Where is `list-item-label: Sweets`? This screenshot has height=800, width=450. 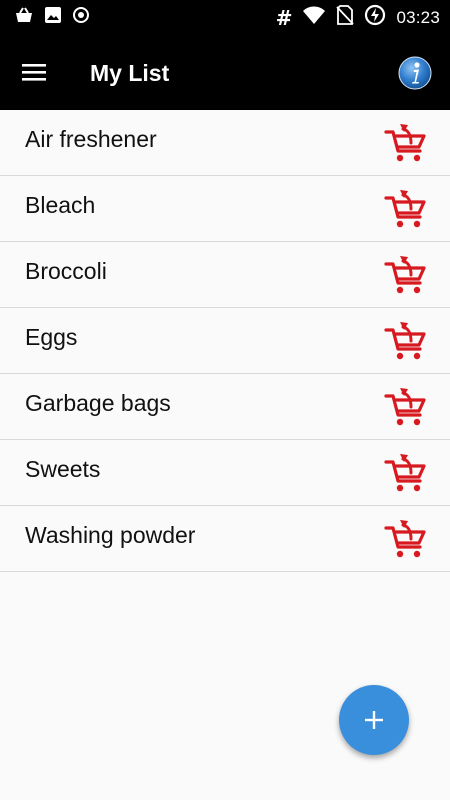 list-item-label: Sweets is located at coordinates (63, 469).